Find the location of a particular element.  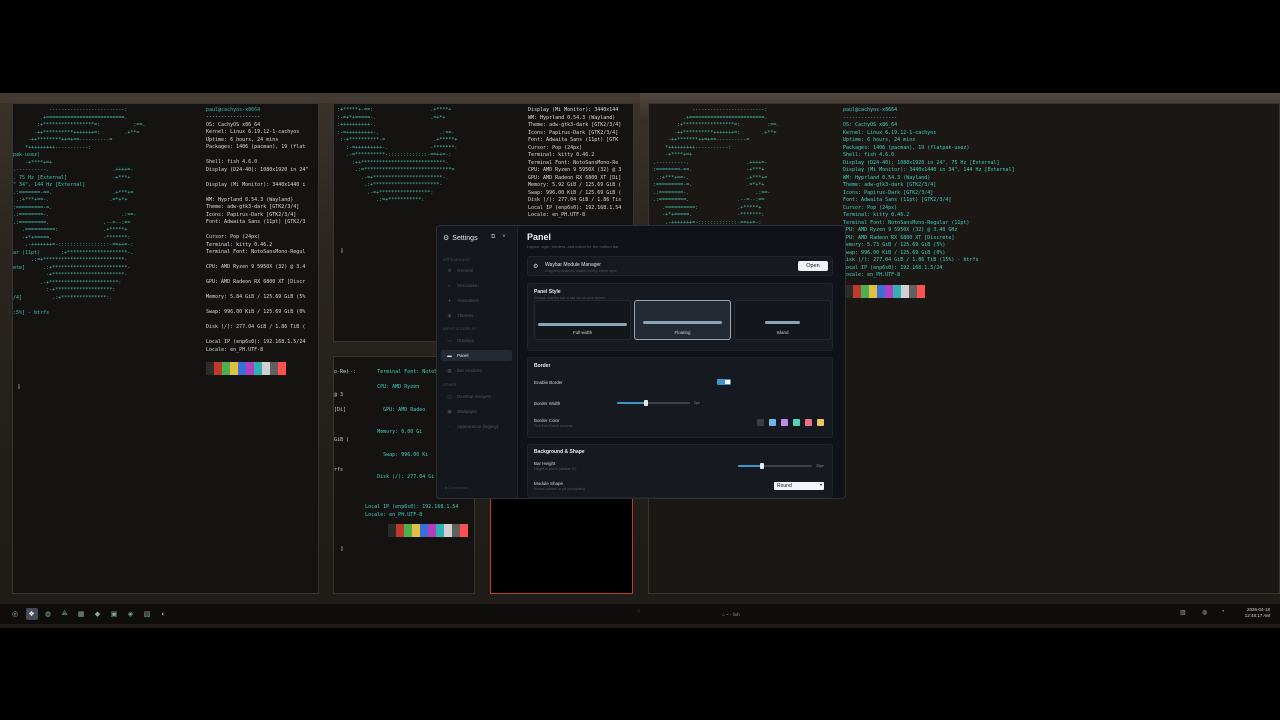

tray-monitor-icon: ▥ is located at coordinates (1183, 612).